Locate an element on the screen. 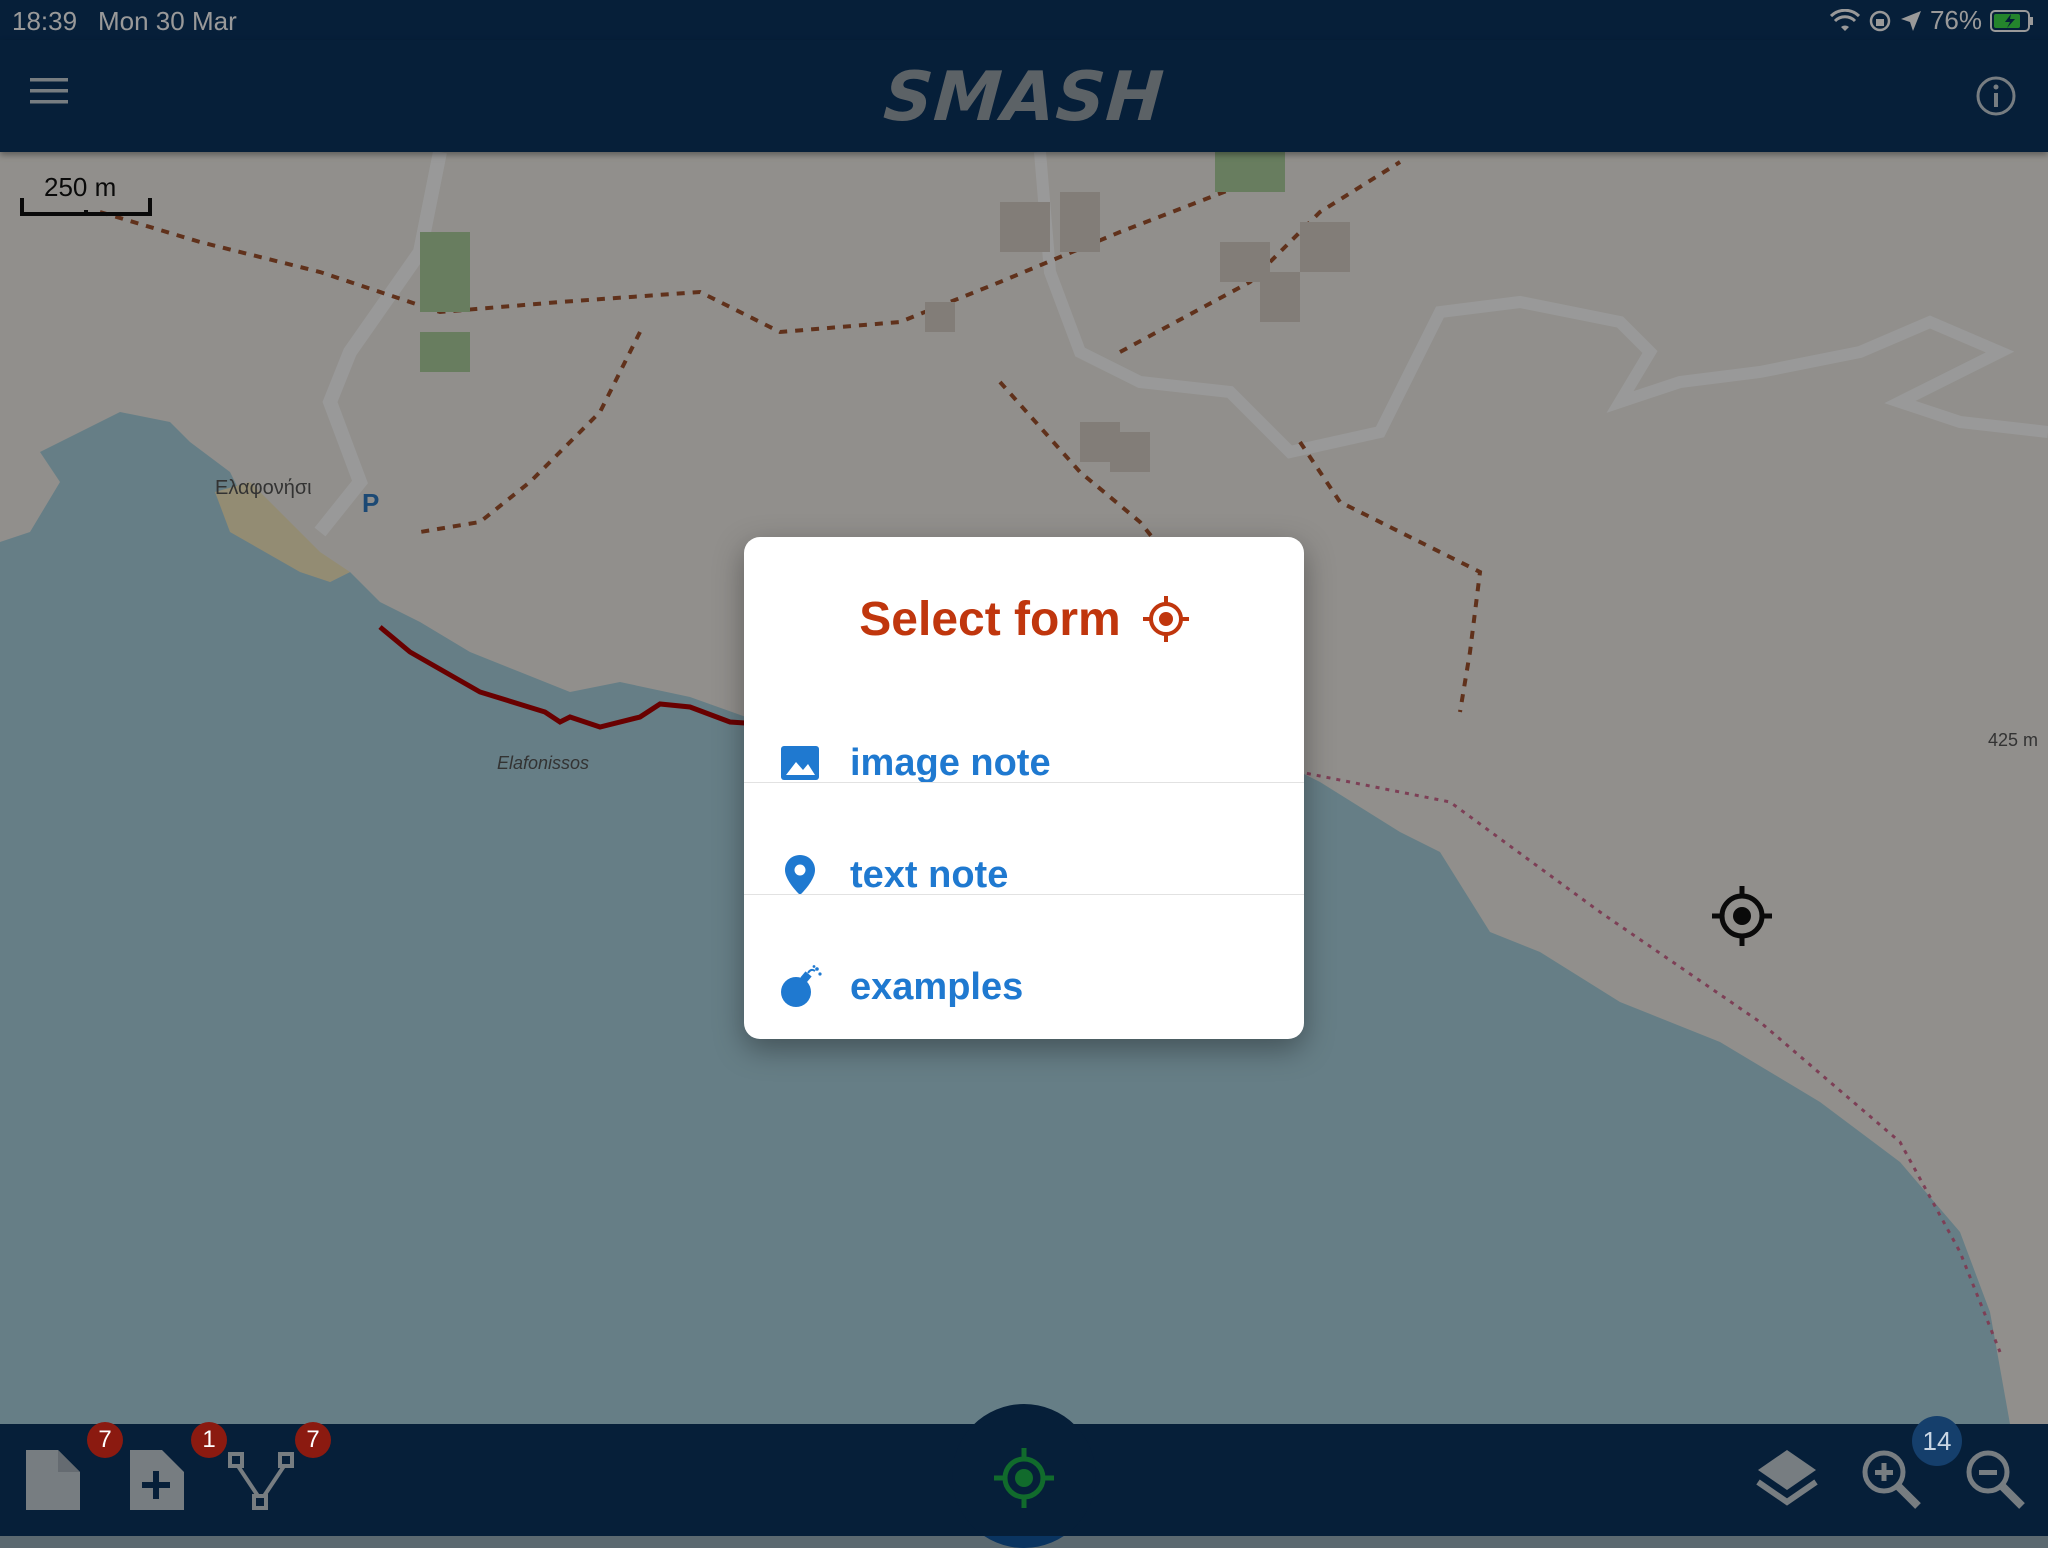 The width and height of the screenshot is (2048, 1548). form-item-label: examples is located at coordinates (937, 986).